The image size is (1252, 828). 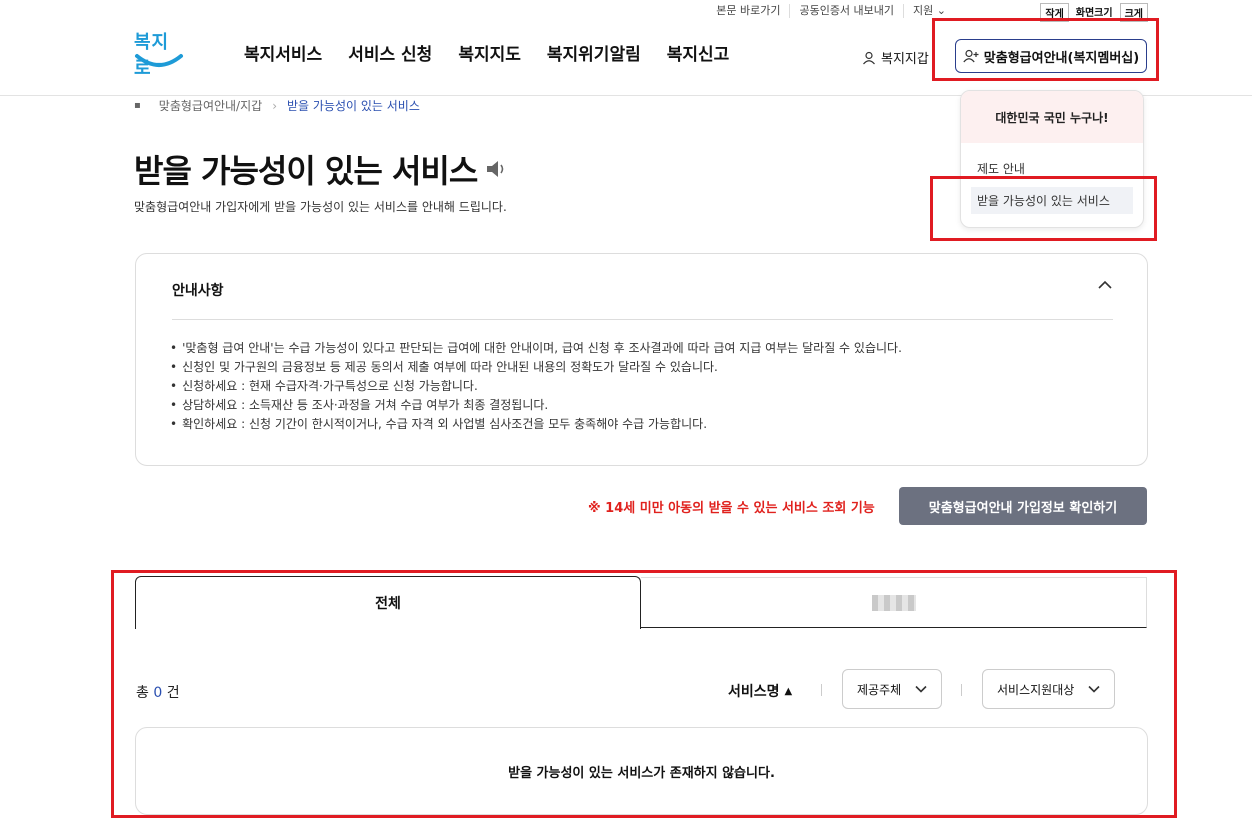 I want to click on nav-service-apply: 서비스 신청, so click(x=390, y=52).